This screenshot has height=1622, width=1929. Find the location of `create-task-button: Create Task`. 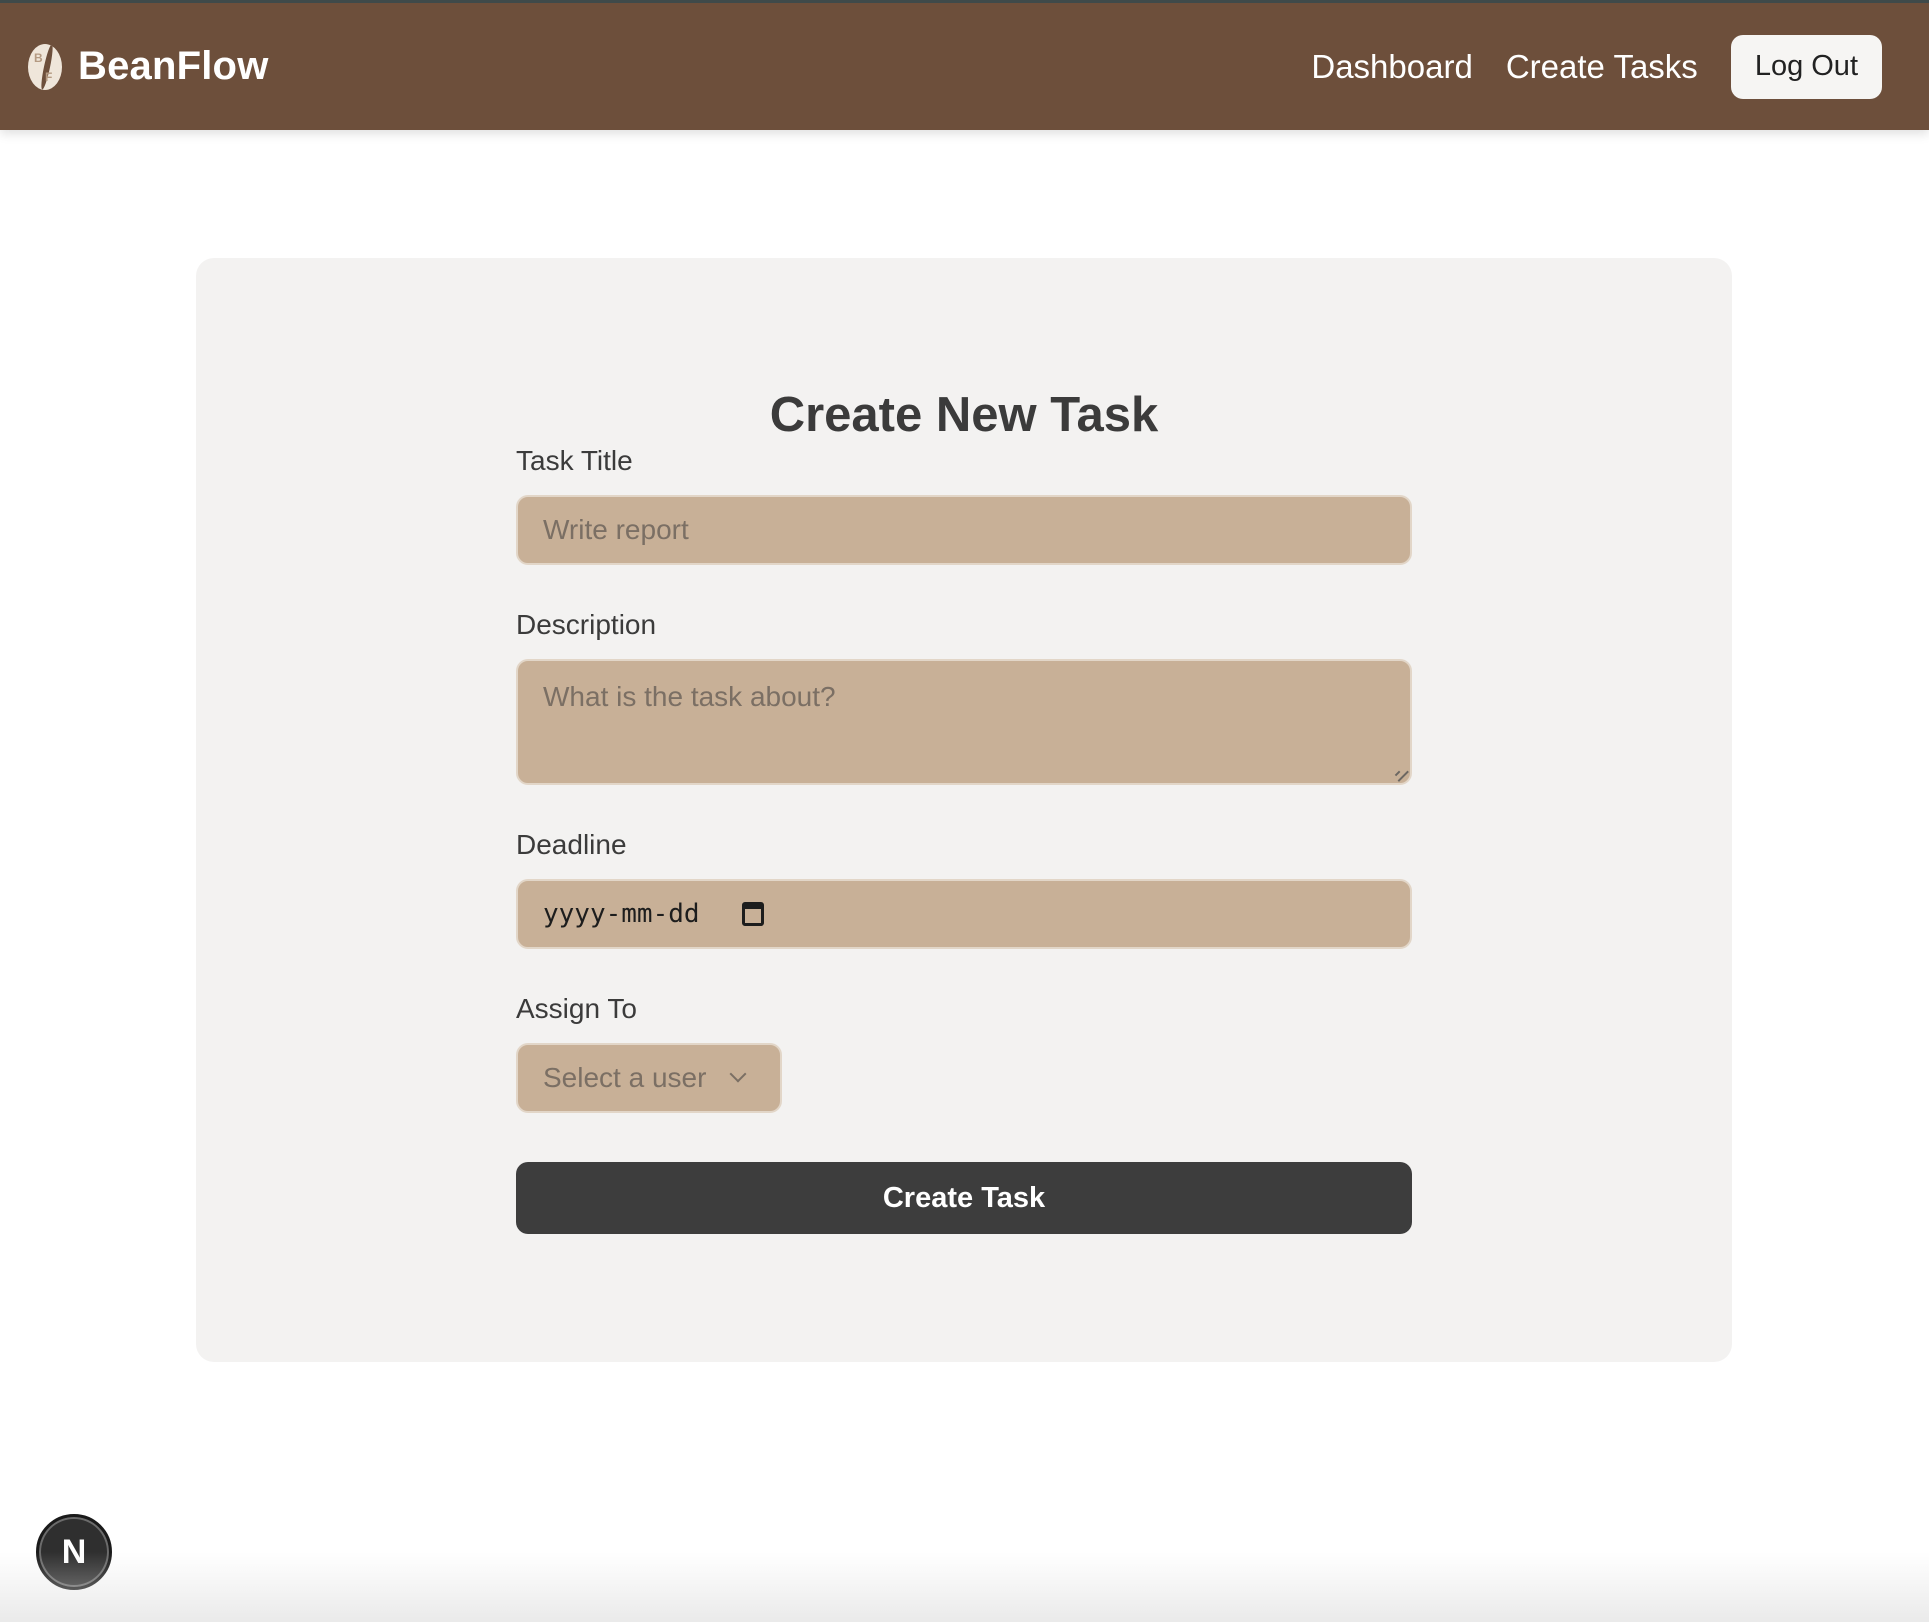

create-task-button: Create Task is located at coordinates (964, 1198).